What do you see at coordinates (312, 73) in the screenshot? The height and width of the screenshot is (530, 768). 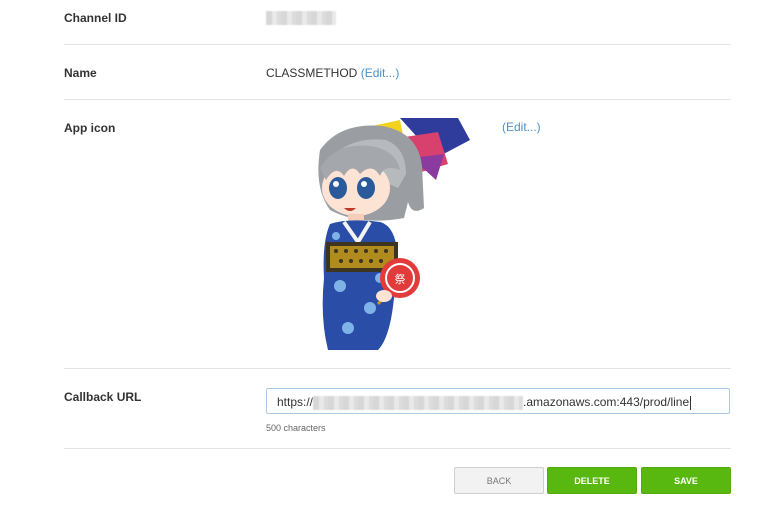 I see `name-value: CLASSMETHOD` at bounding box center [312, 73].